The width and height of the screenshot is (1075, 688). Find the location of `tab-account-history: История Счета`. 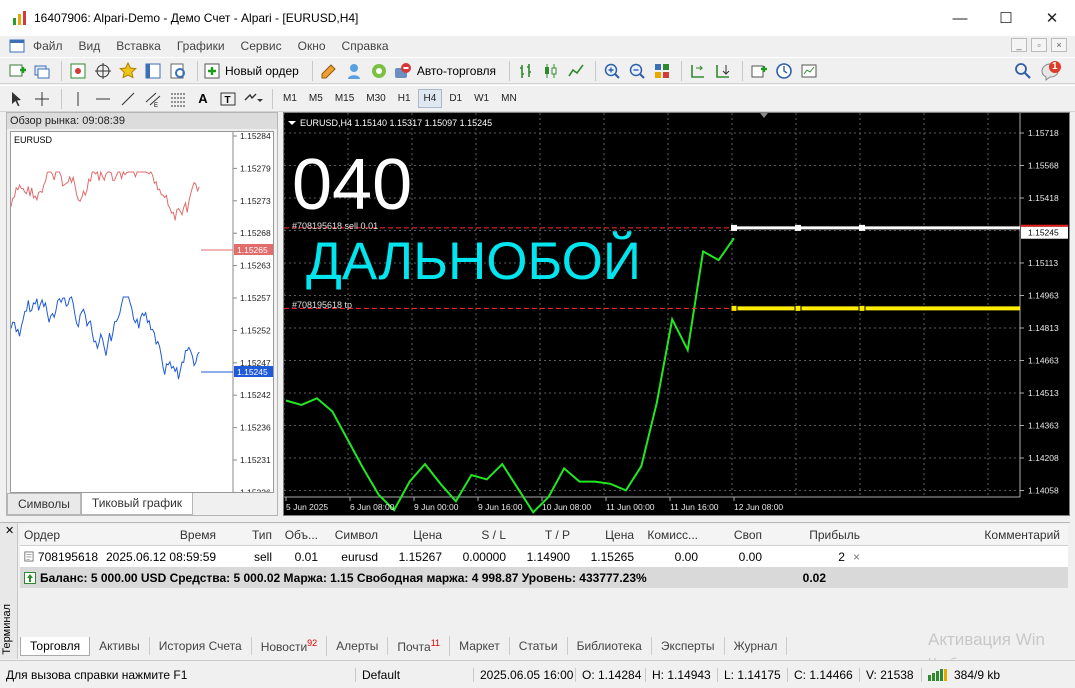

tab-account-history: История Счета is located at coordinates (201, 646).